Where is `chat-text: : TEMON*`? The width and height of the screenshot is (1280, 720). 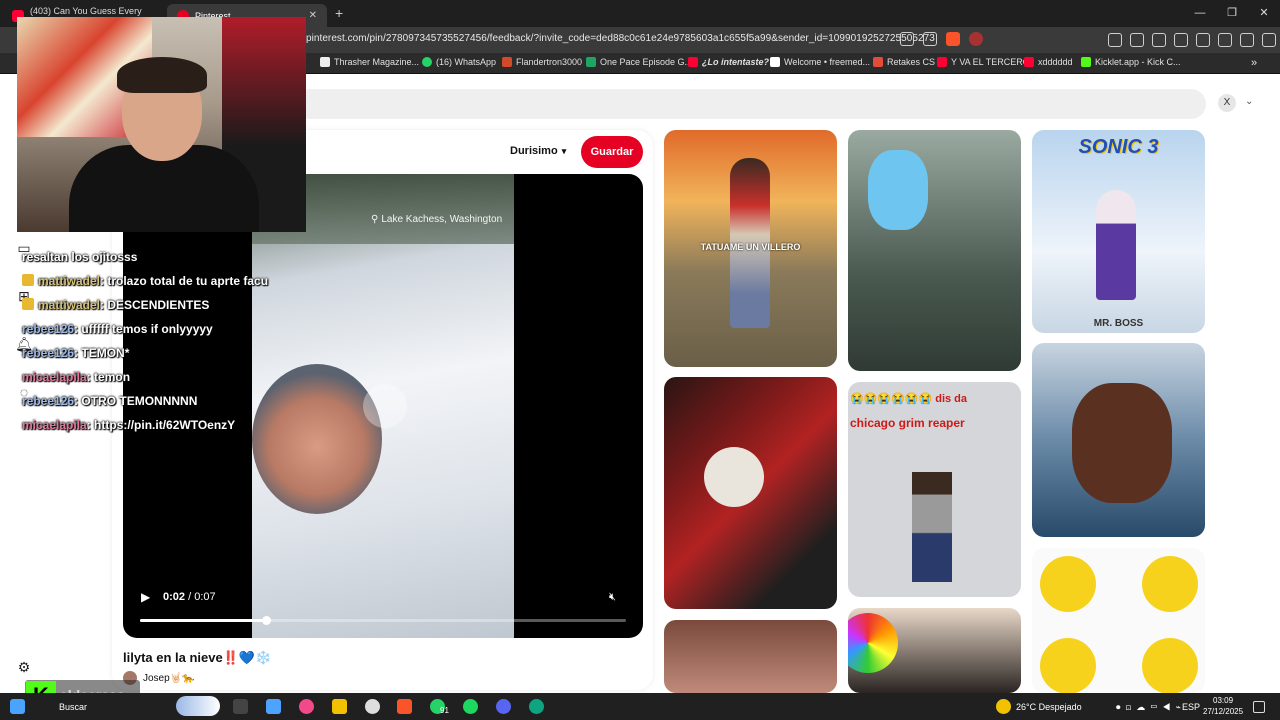
chat-text: : TEMON* is located at coordinates (102, 353).